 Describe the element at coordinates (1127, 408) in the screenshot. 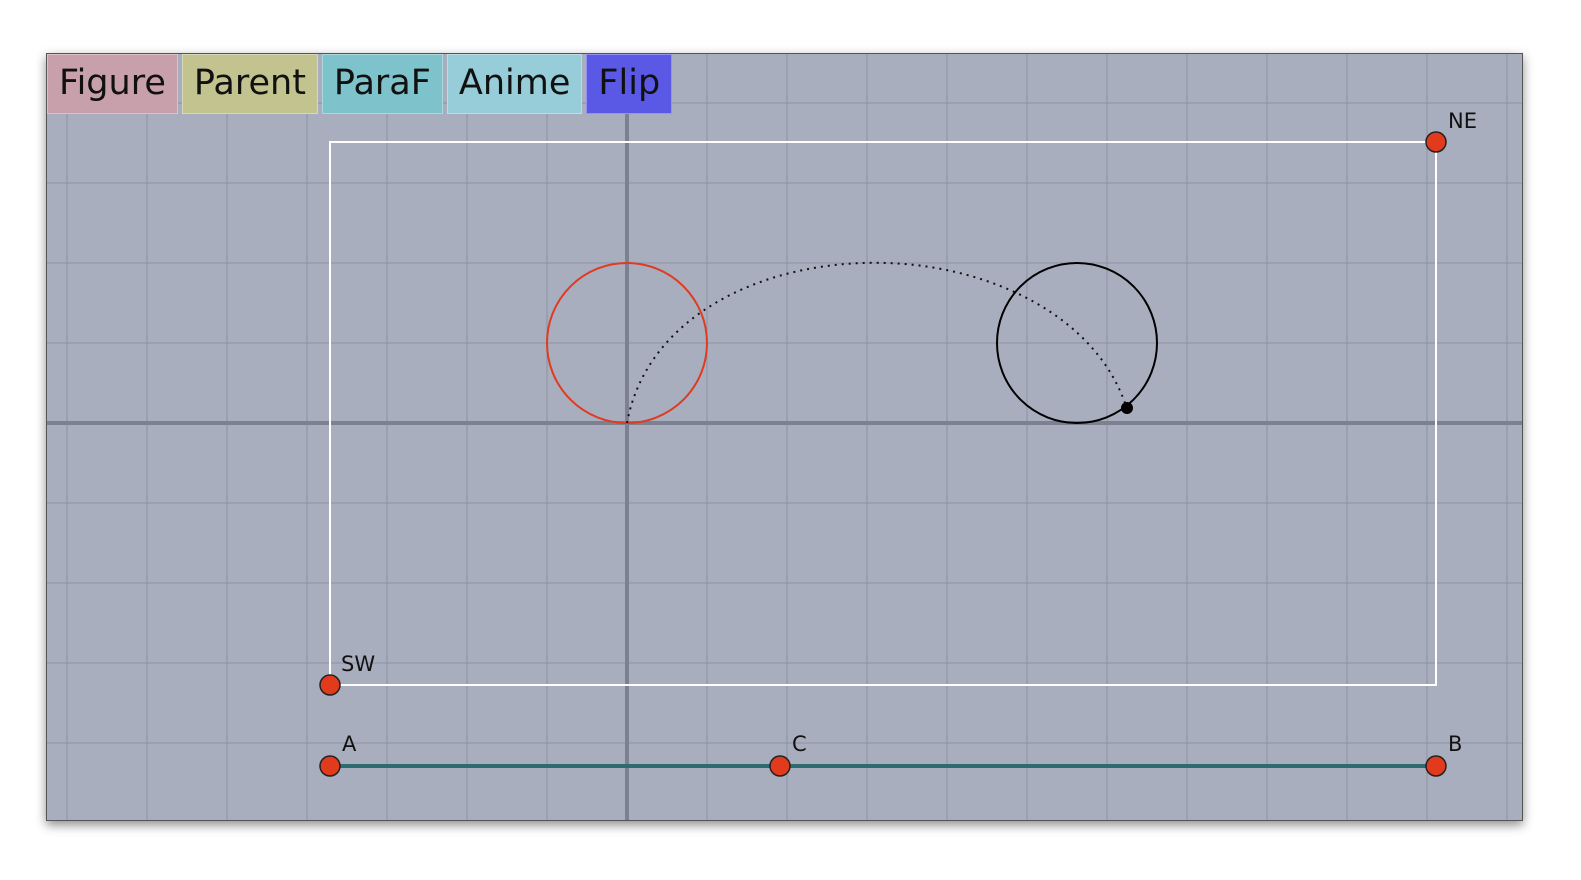

I see `tracing-point` at that location.